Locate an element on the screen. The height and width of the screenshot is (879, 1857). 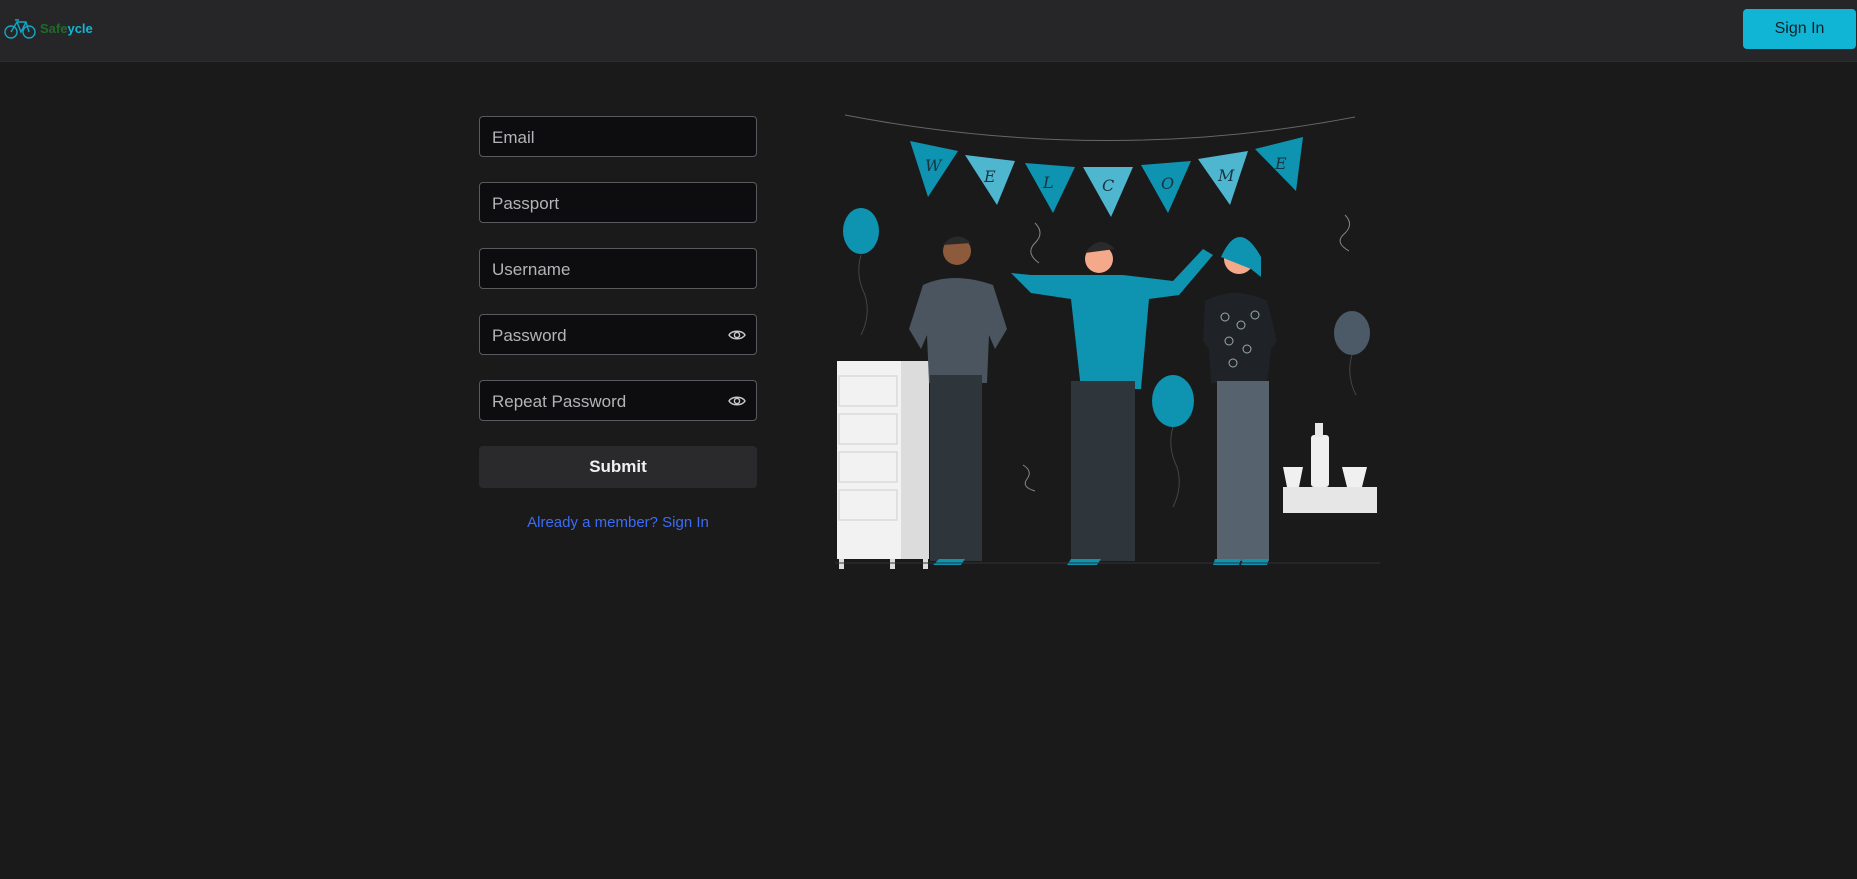
bicycle-icon is located at coordinates (20, 29).